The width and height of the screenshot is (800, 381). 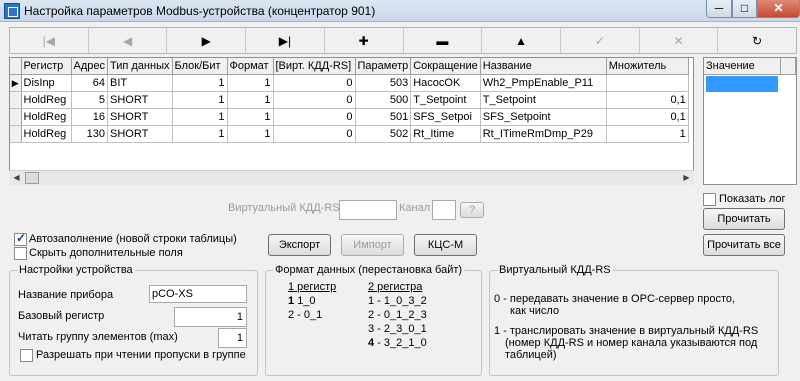 I want to click on minimize-button: ─, so click(x=719, y=9).